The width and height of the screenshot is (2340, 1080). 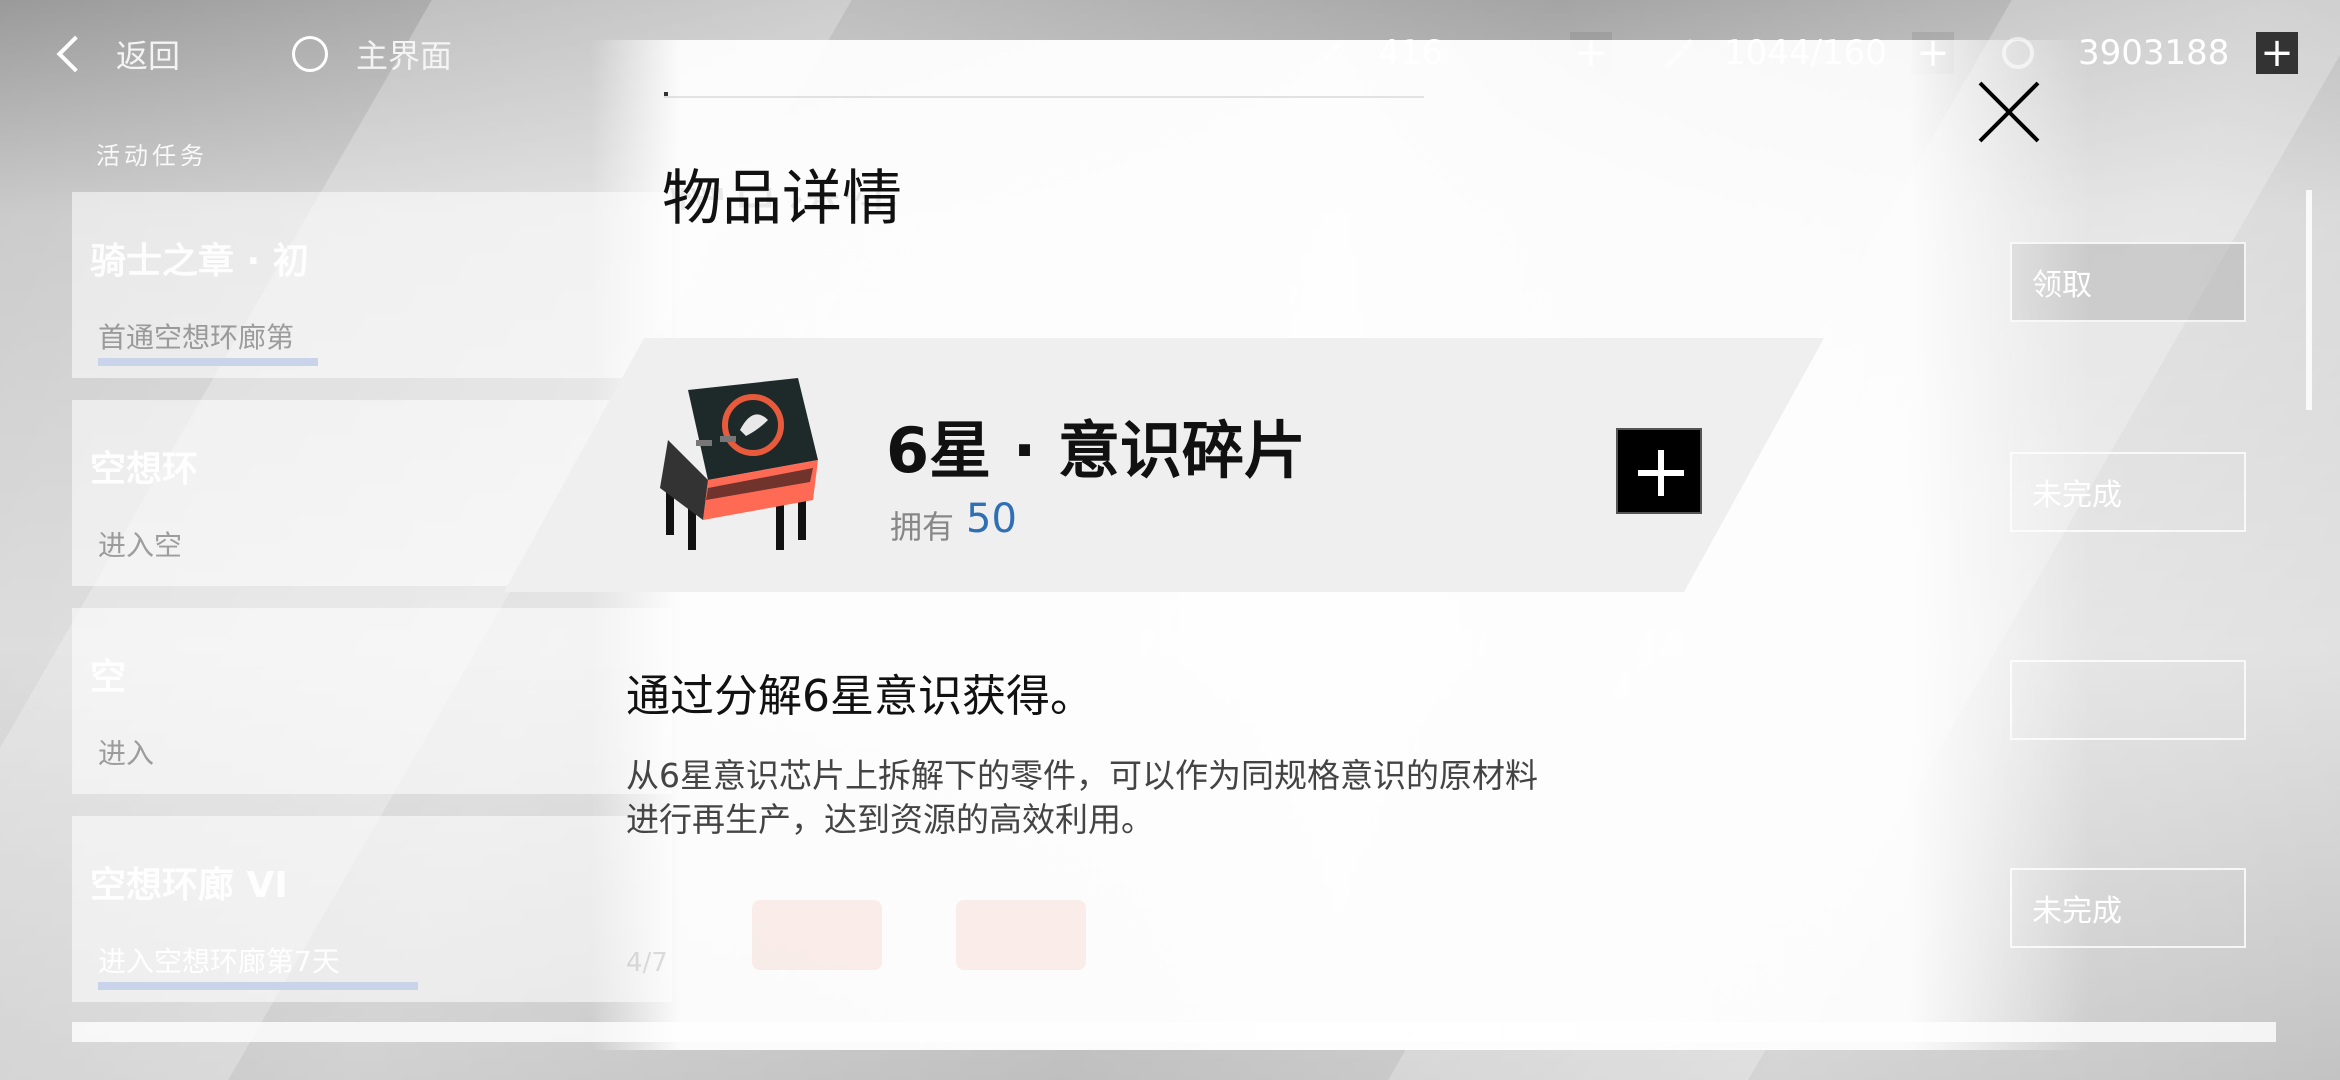 I want to click on consciousness-chip-icon, so click(x=739, y=464).